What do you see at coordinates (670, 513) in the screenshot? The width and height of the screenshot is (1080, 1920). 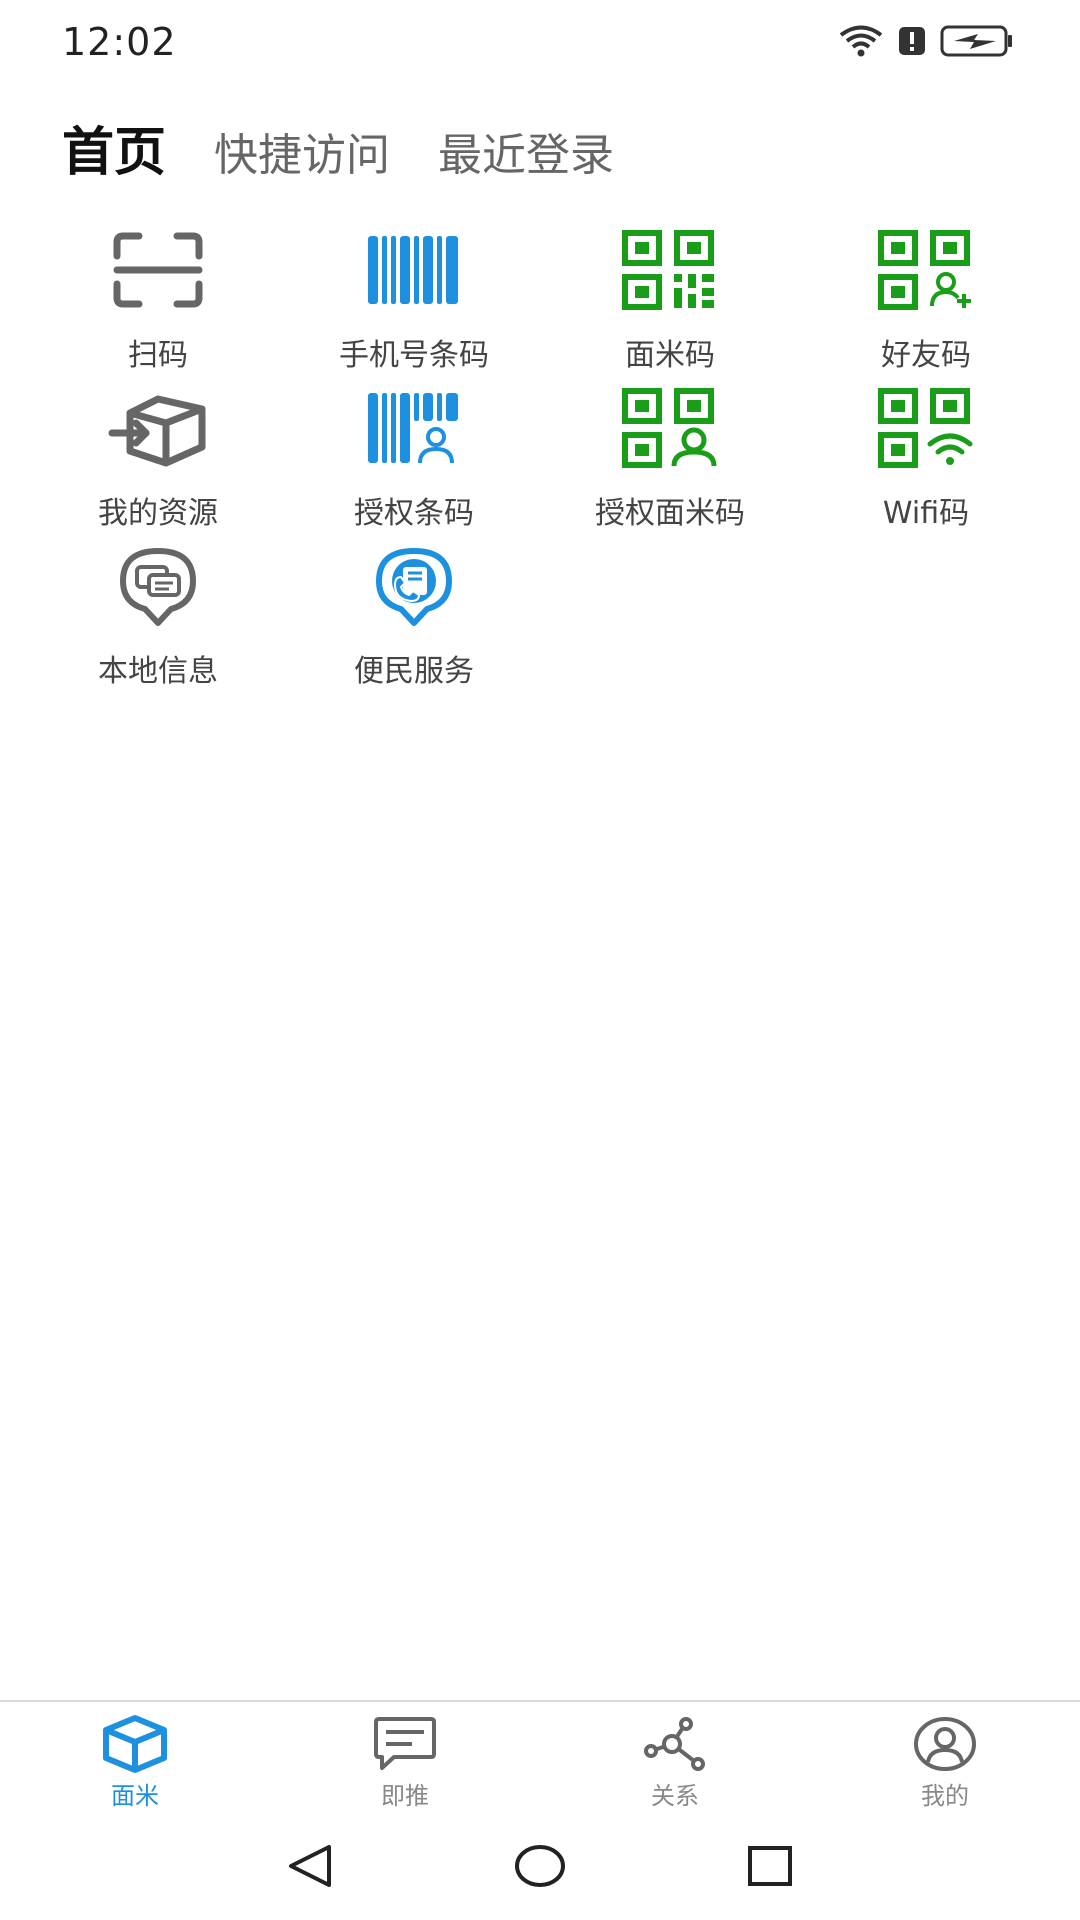 I see `grid-item-label: 授权面米码` at bounding box center [670, 513].